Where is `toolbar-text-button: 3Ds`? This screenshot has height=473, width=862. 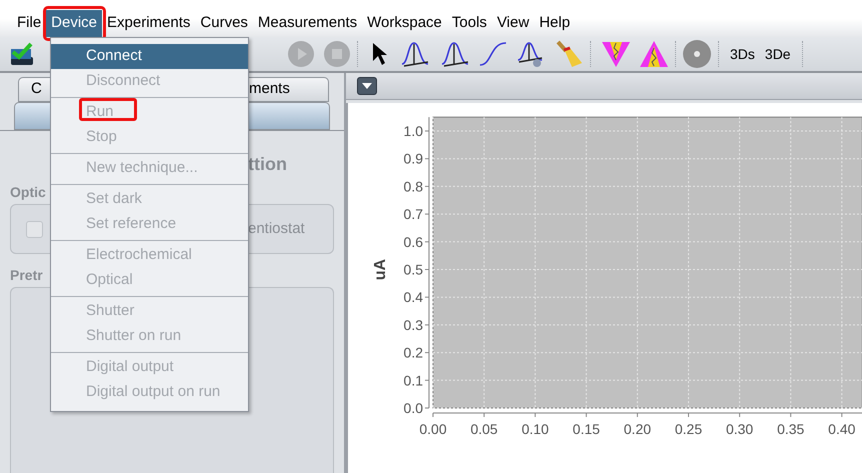 toolbar-text-button: 3Ds is located at coordinates (742, 54).